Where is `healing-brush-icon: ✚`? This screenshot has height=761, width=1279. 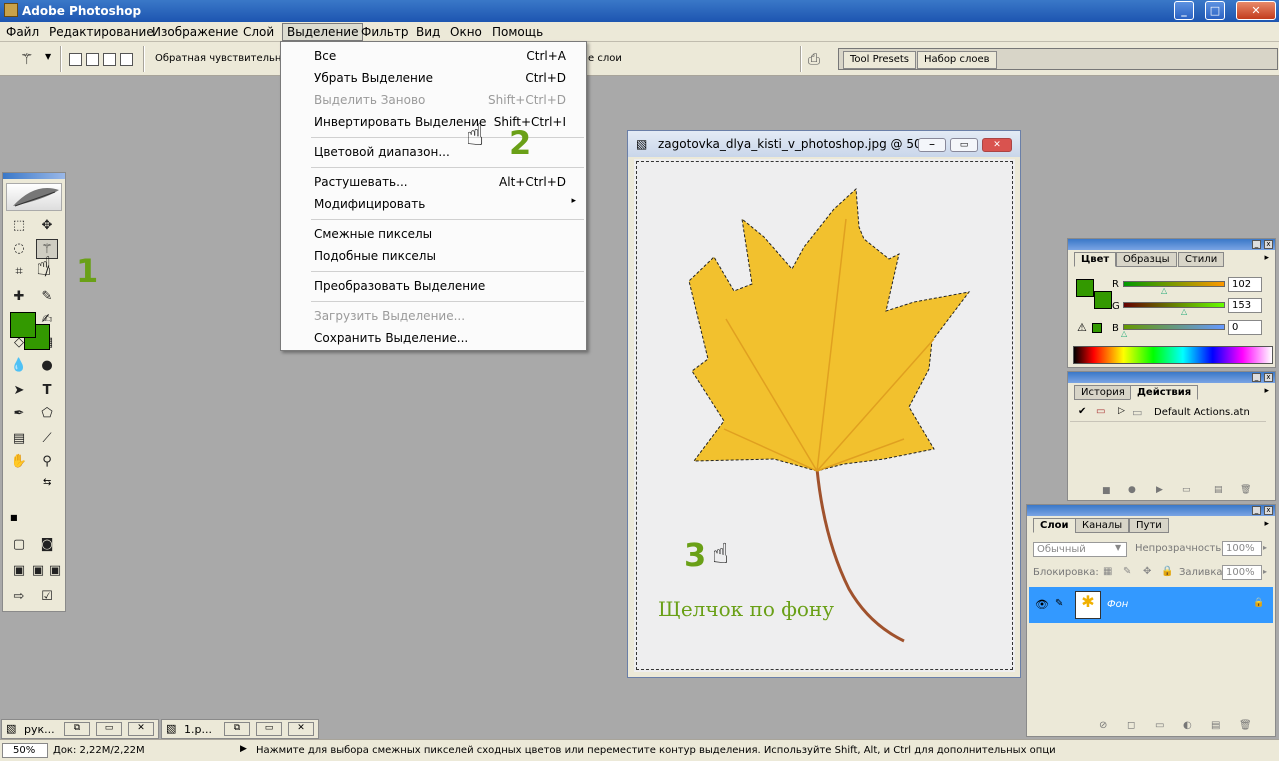
healing-brush-icon: ✚ is located at coordinates (19, 297).